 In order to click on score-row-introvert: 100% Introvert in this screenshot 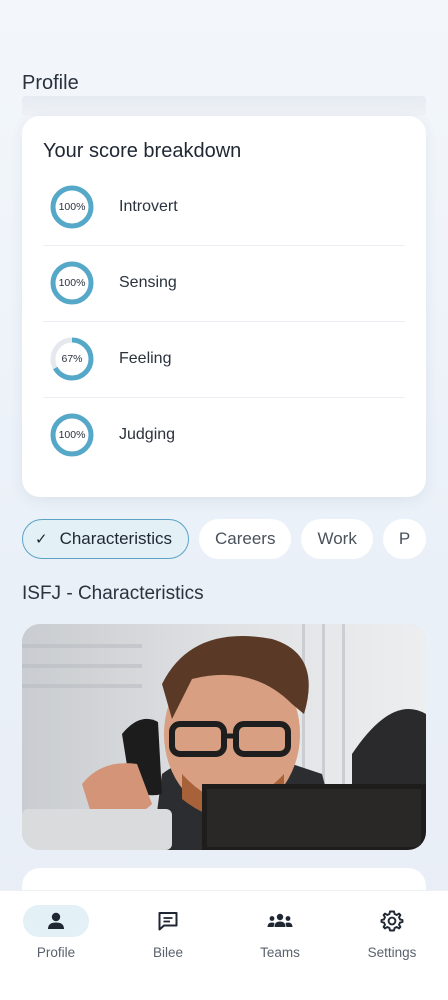, I will do `click(224, 208)`.